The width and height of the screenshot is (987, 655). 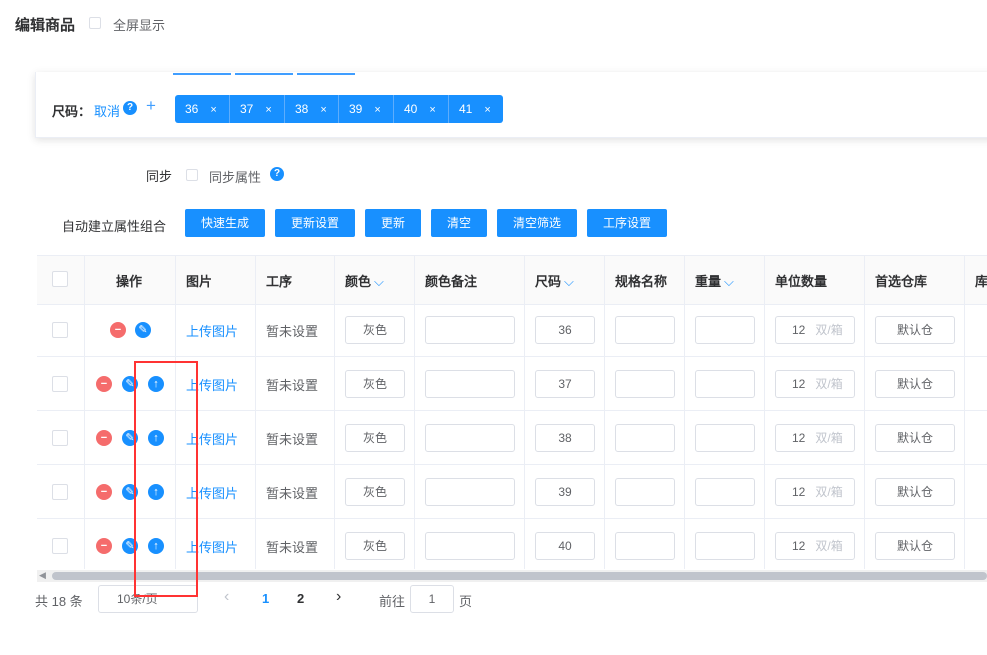 What do you see at coordinates (565, 384) in the screenshot?
I see `size-input: 37` at bounding box center [565, 384].